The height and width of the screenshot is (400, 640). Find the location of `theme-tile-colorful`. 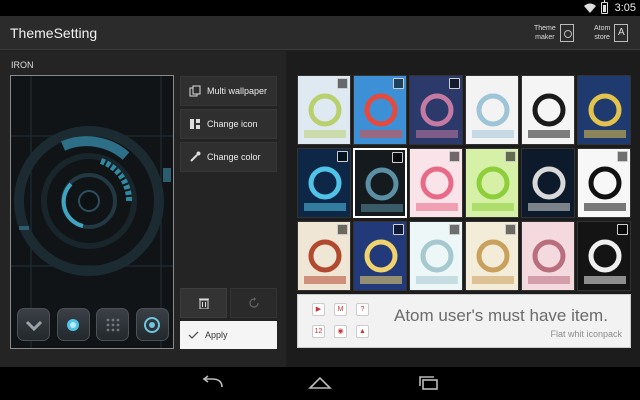

theme-tile-colorful is located at coordinates (380, 110).